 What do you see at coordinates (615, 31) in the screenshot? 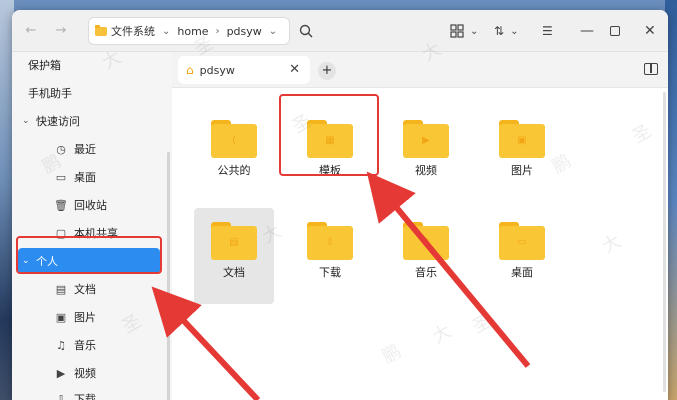
I see `maximize-icon` at bounding box center [615, 31].